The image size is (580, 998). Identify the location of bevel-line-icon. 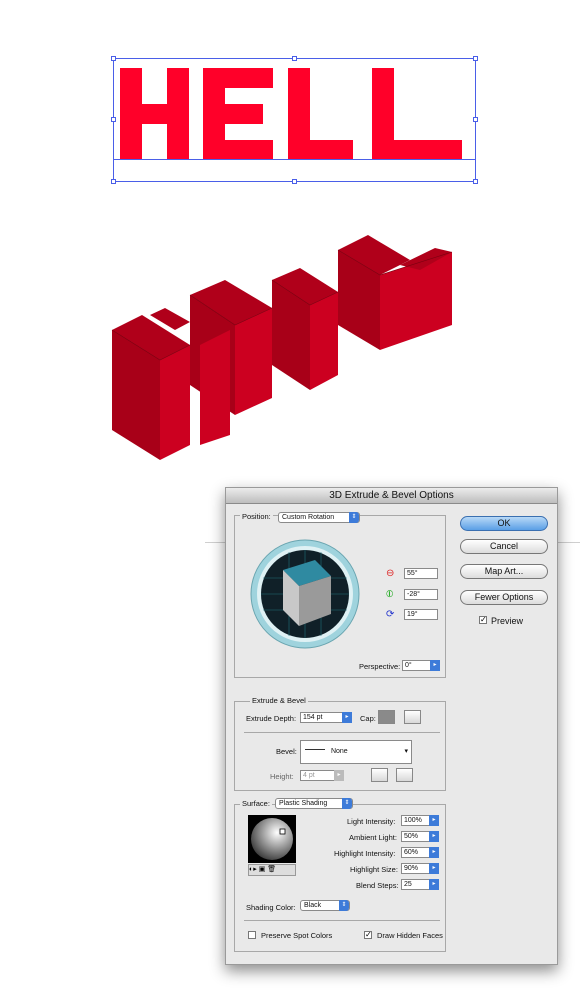
(315, 750).